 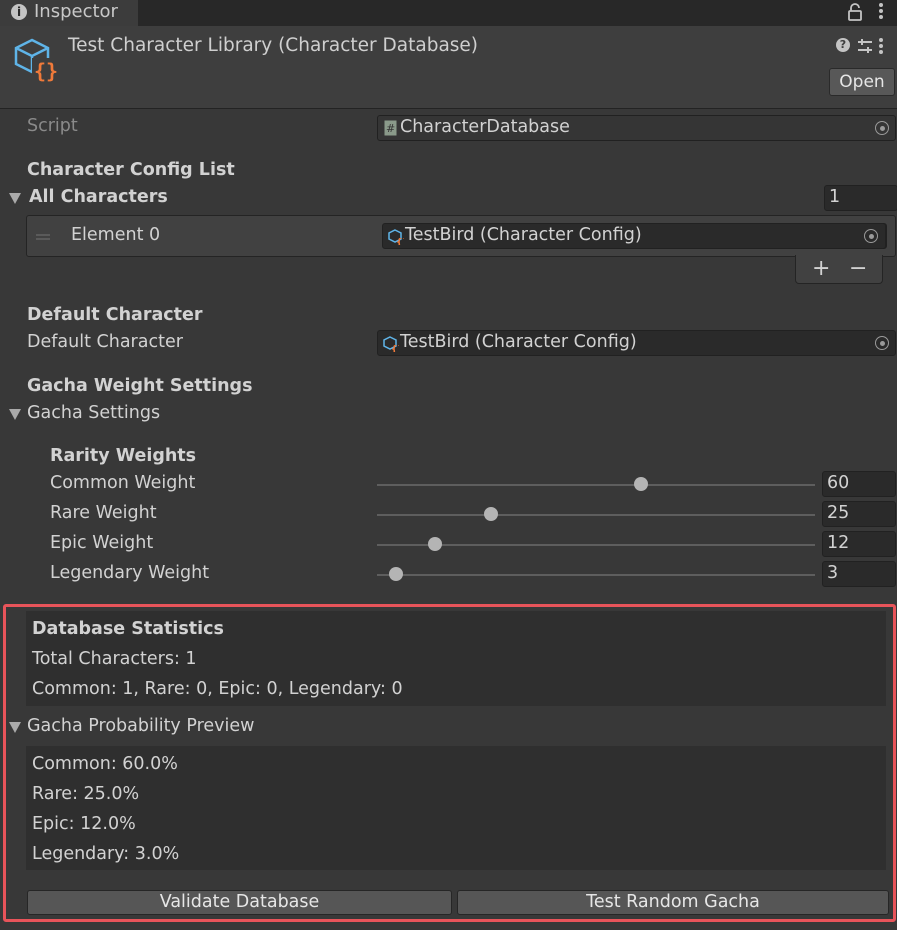 What do you see at coordinates (105, 342) in the screenshot?
I see `default-character-label: Default Character` at bounding box center [105, 342].